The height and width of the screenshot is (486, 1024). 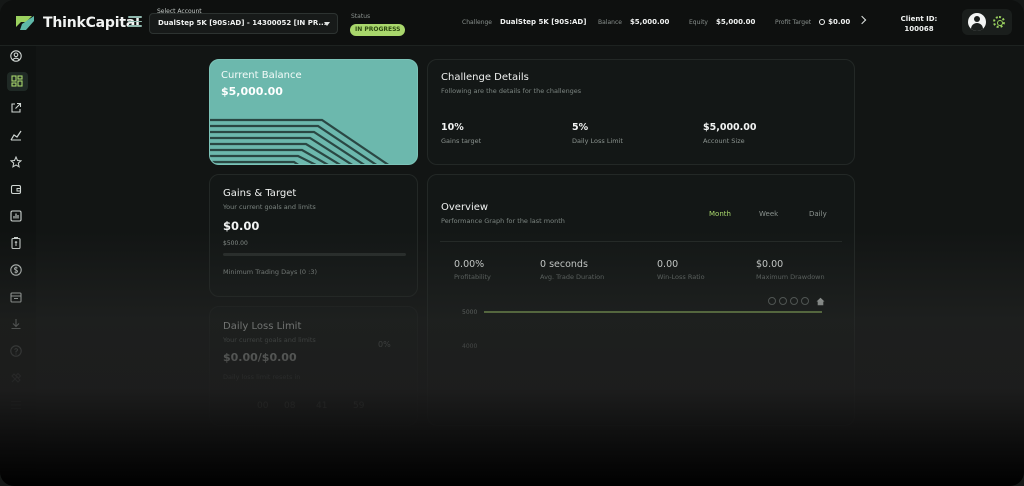 What do you see at coordinates (919, 24) in the screenshot?
I see `client-id: Client ID: 100068` at bounding box center [919, 24].